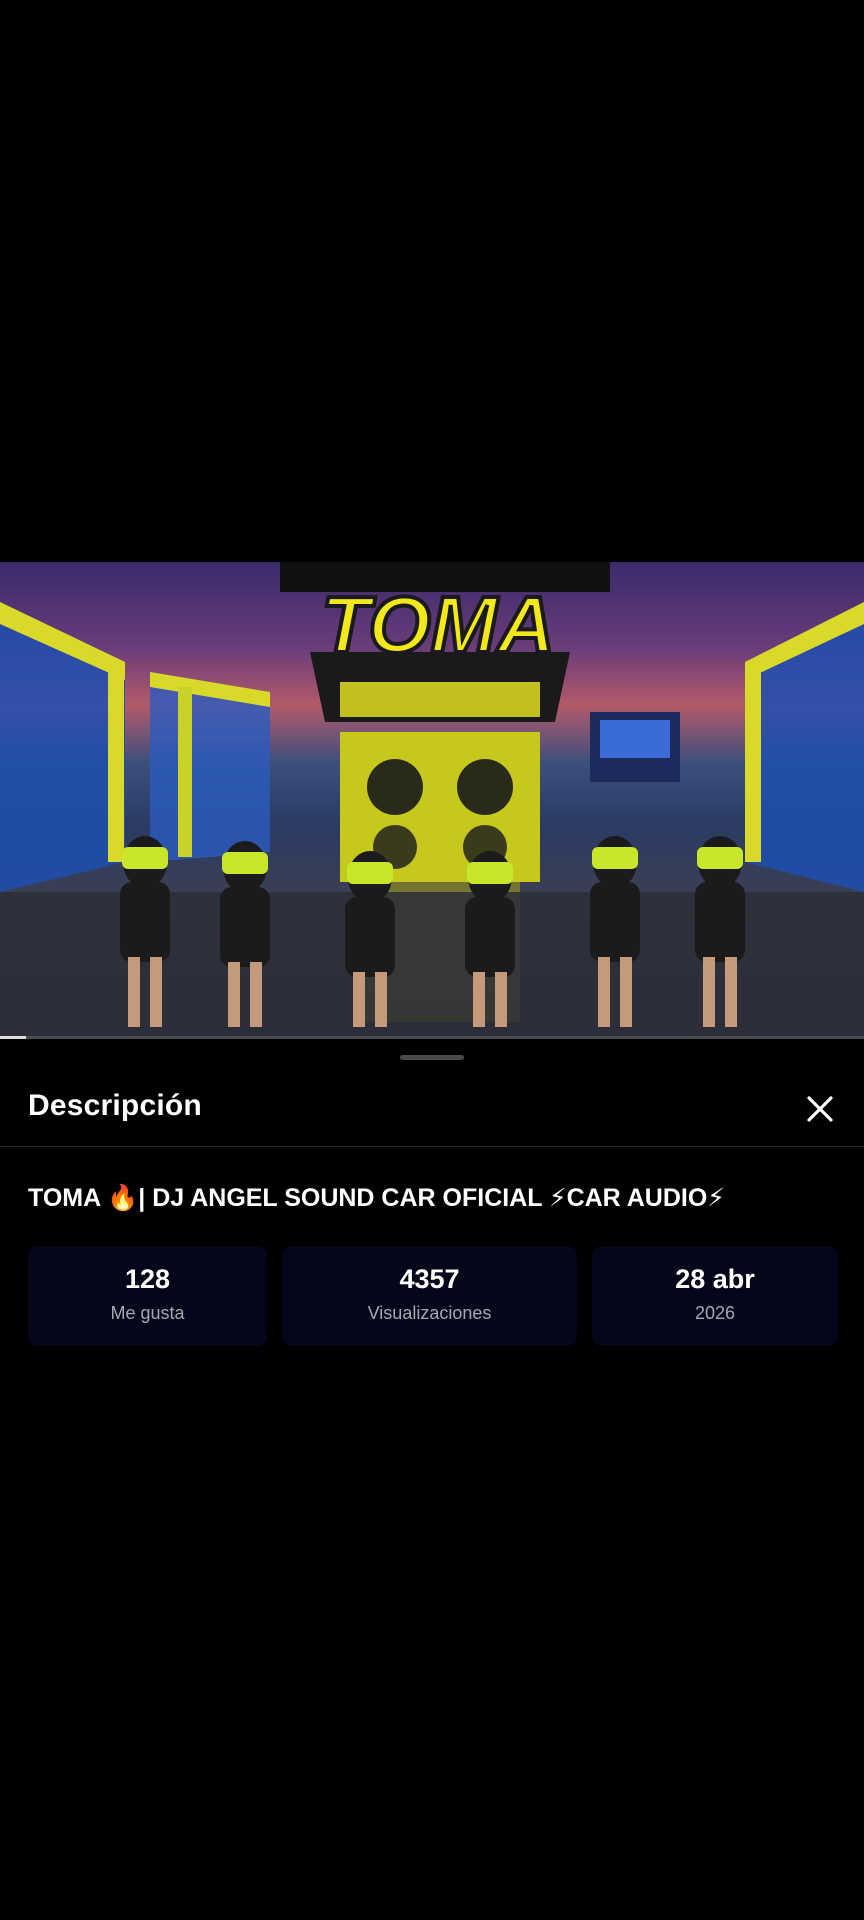 This screenshot has width=864, height=1920. What do you see at coordinates (147, 1296) in the screenshot?
I see `likes-stat: 128 Me gusta` at bounding box center [147, 1296].